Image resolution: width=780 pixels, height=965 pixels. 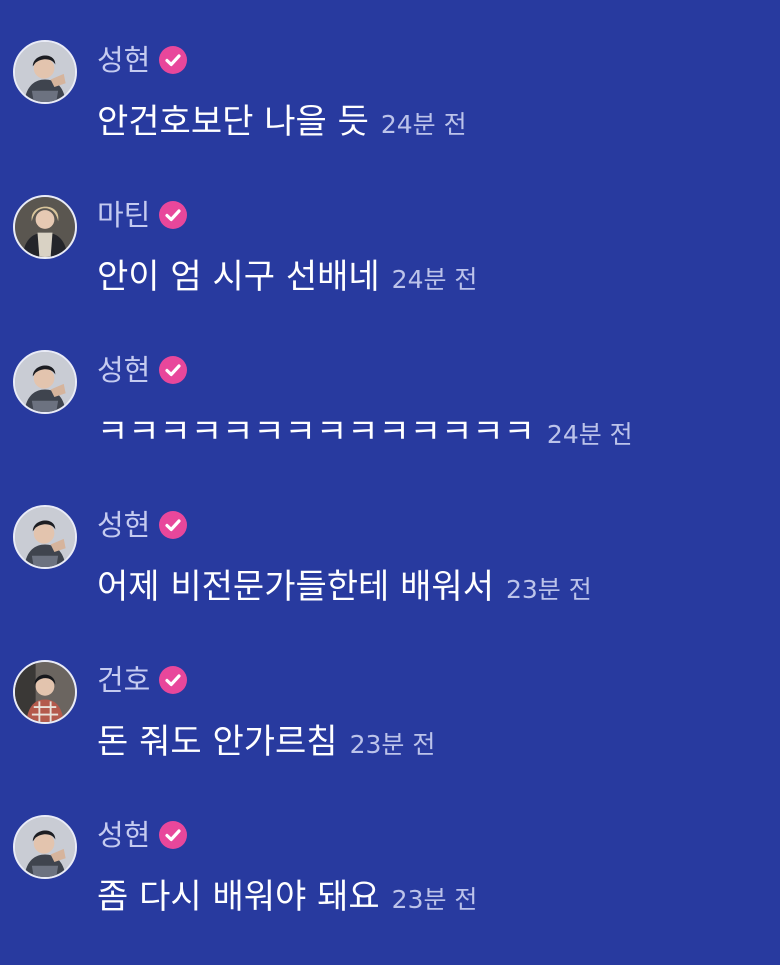 I want to click on chat-message: 성현 좀 다시 배워야 돼요 23분 전, so click(x=390, y=875).